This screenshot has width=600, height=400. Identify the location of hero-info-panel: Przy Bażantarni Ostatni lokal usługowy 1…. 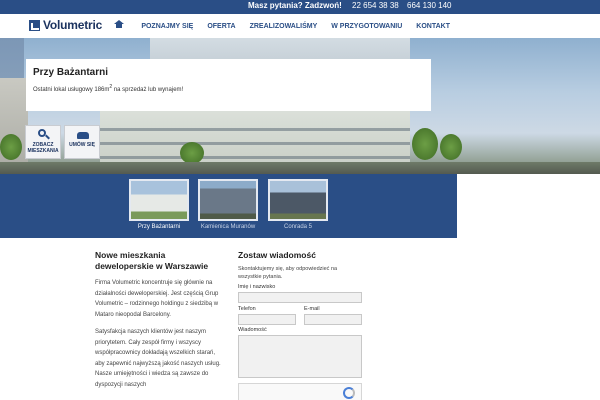
(228, 85).